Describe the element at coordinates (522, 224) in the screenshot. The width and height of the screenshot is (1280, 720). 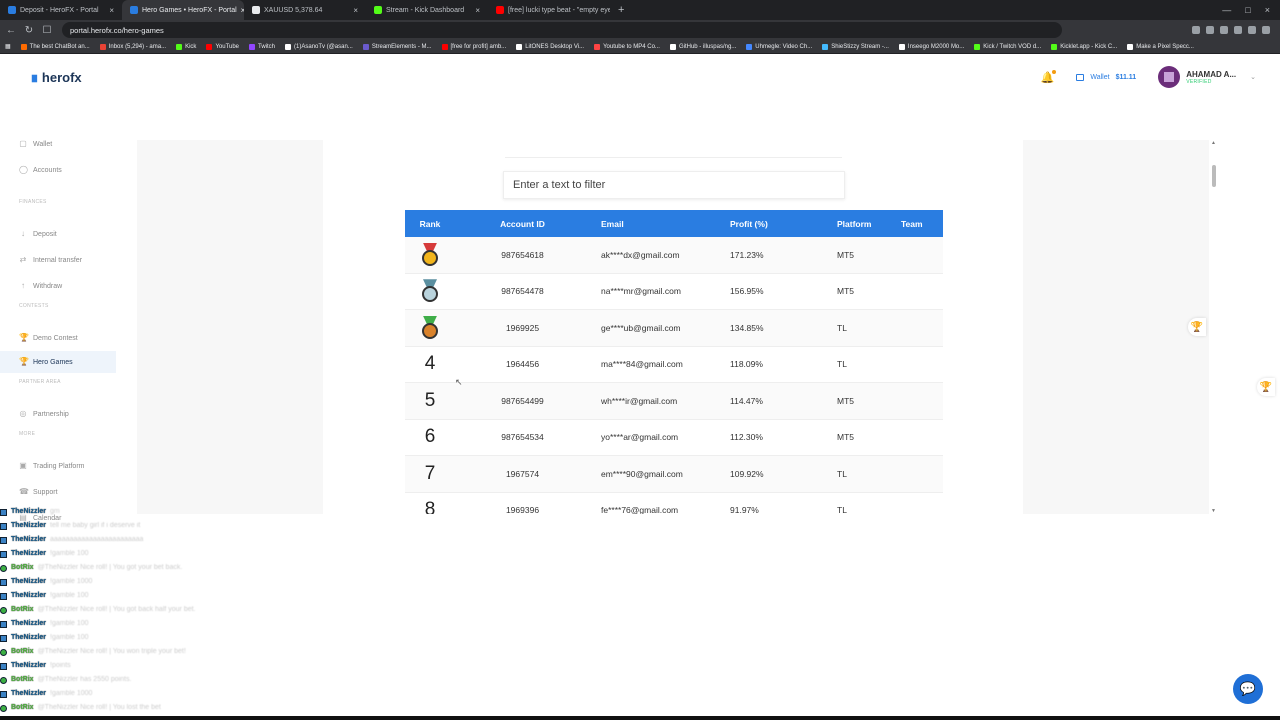
I see `col-header-account-id: Account ID` at that location.